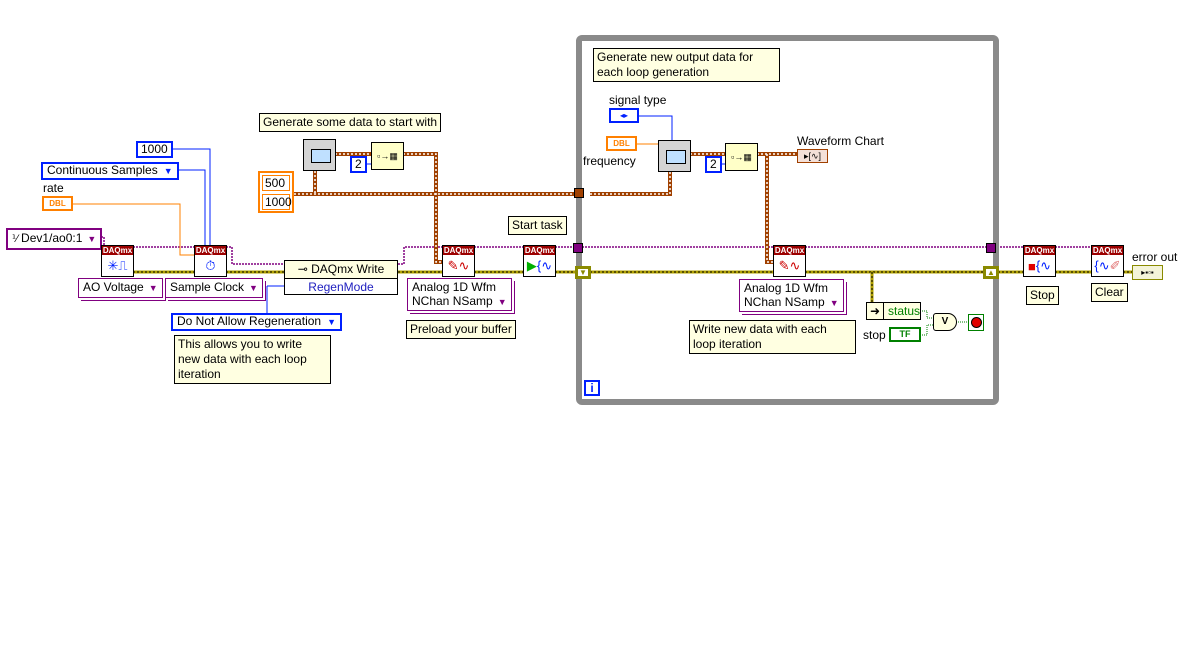  What do you see at coordinates (117, 265) in the screenshot?
I see `create-channel-icon: ✳⎍` at bounding box center [117, 265].